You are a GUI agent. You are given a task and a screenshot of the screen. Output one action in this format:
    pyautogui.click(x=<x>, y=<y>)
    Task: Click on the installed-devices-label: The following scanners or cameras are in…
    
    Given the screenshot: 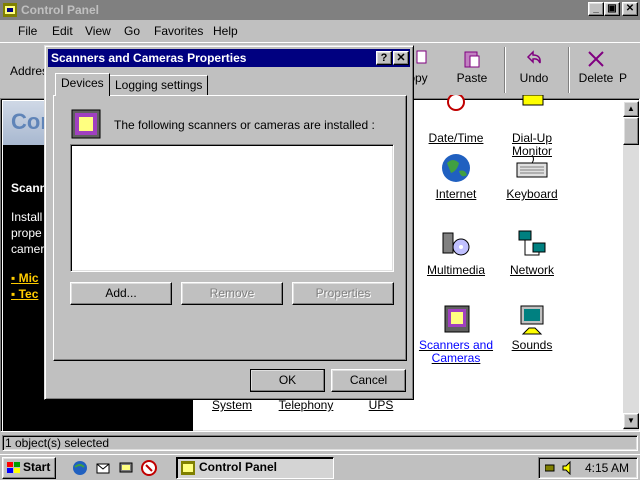 What is the action you would take?
    pyautogui.click(x=244, y=125)
    